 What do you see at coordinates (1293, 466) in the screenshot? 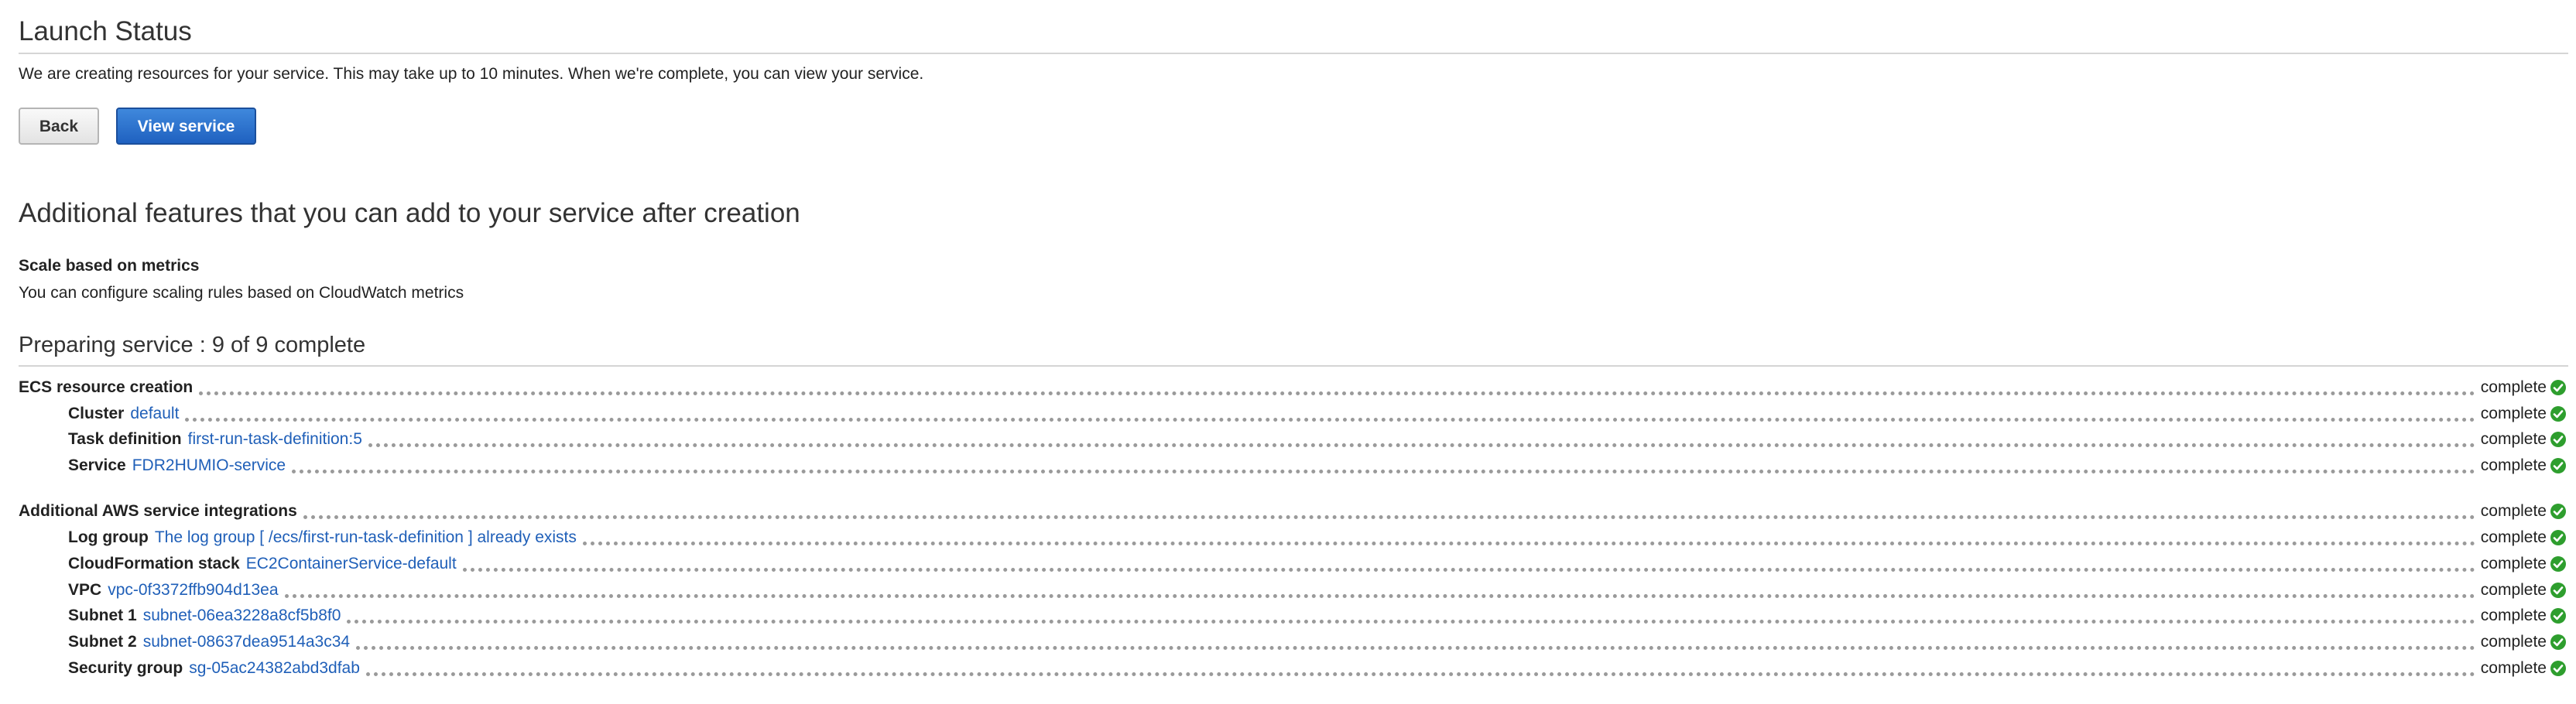
I see `progress-item-row: Service FDR2HUMIO-service complete` at bounding box center [1293, 466].